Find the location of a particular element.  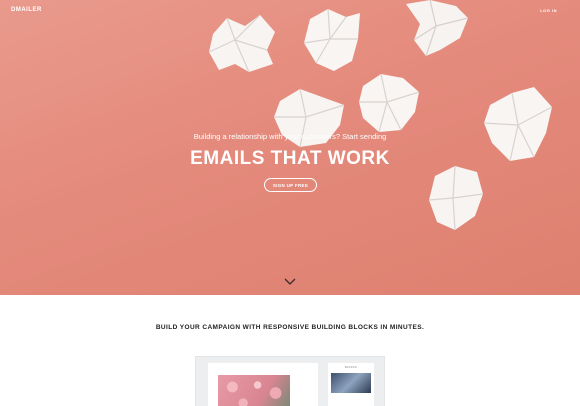

sign-up-button: SIGN UP FREE is located at coordinates (290, 185).